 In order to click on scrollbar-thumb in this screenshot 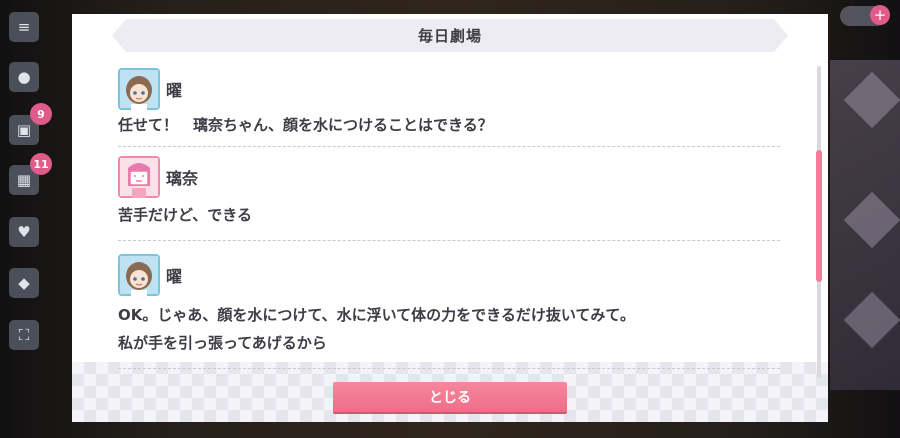, I will do `click(819, 216)`.